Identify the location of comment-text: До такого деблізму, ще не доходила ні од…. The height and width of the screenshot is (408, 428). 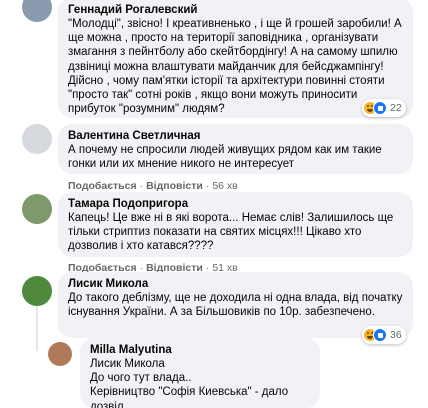
(235, 305).